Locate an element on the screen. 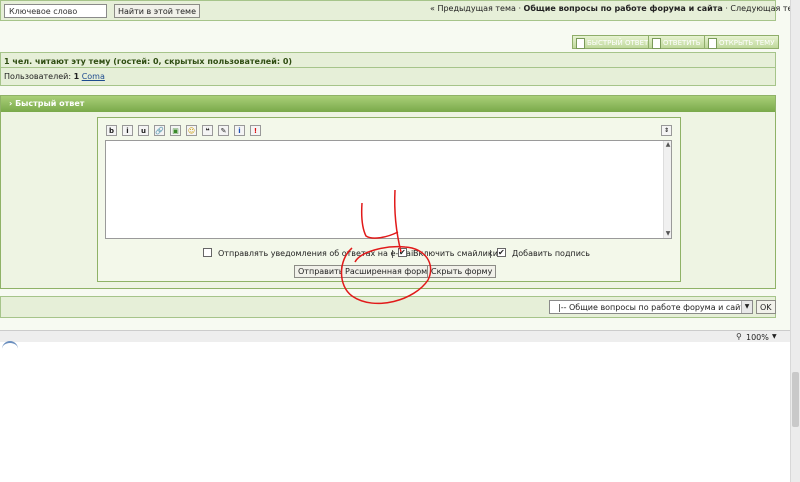  annotation-circle is located at coordinates (386, 275).